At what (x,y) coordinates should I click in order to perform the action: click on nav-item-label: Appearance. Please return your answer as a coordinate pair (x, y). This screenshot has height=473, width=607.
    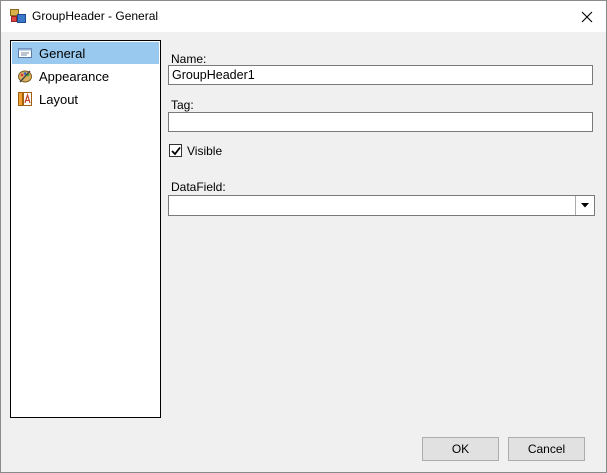
    Looking at the image, I should click on (74, 76).